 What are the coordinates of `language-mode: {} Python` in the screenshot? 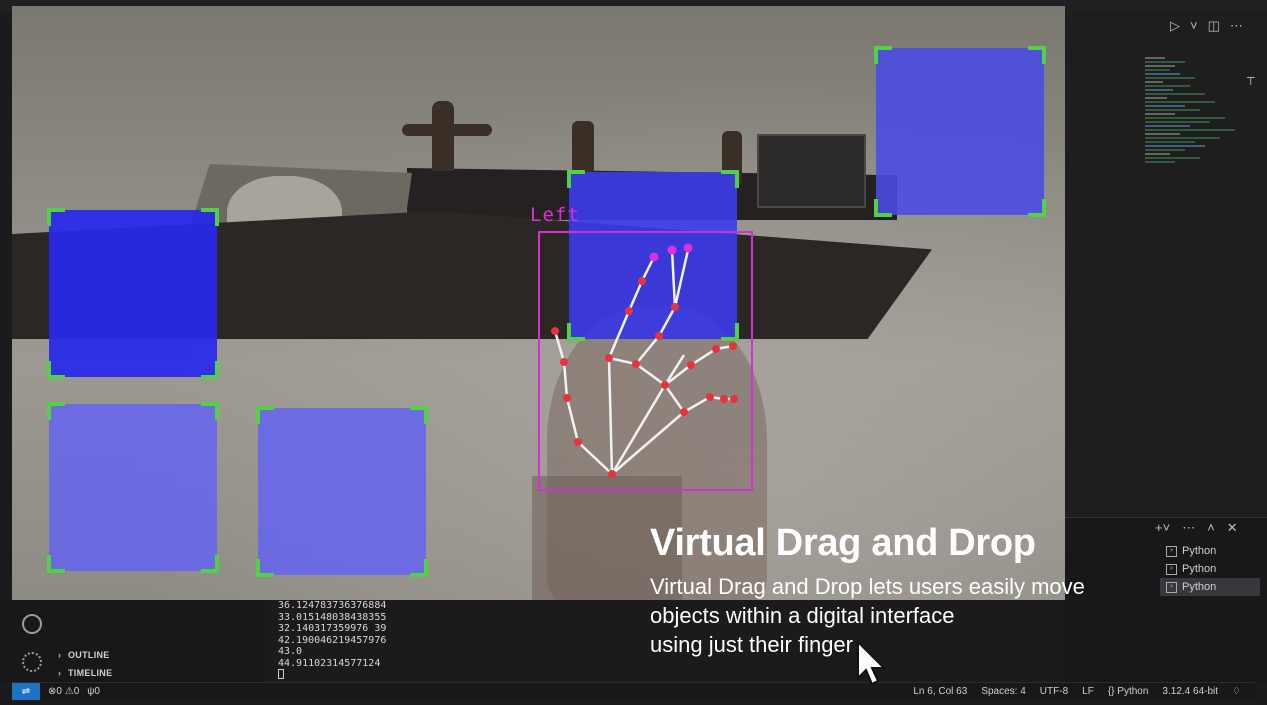 It's located at (1128, 691).